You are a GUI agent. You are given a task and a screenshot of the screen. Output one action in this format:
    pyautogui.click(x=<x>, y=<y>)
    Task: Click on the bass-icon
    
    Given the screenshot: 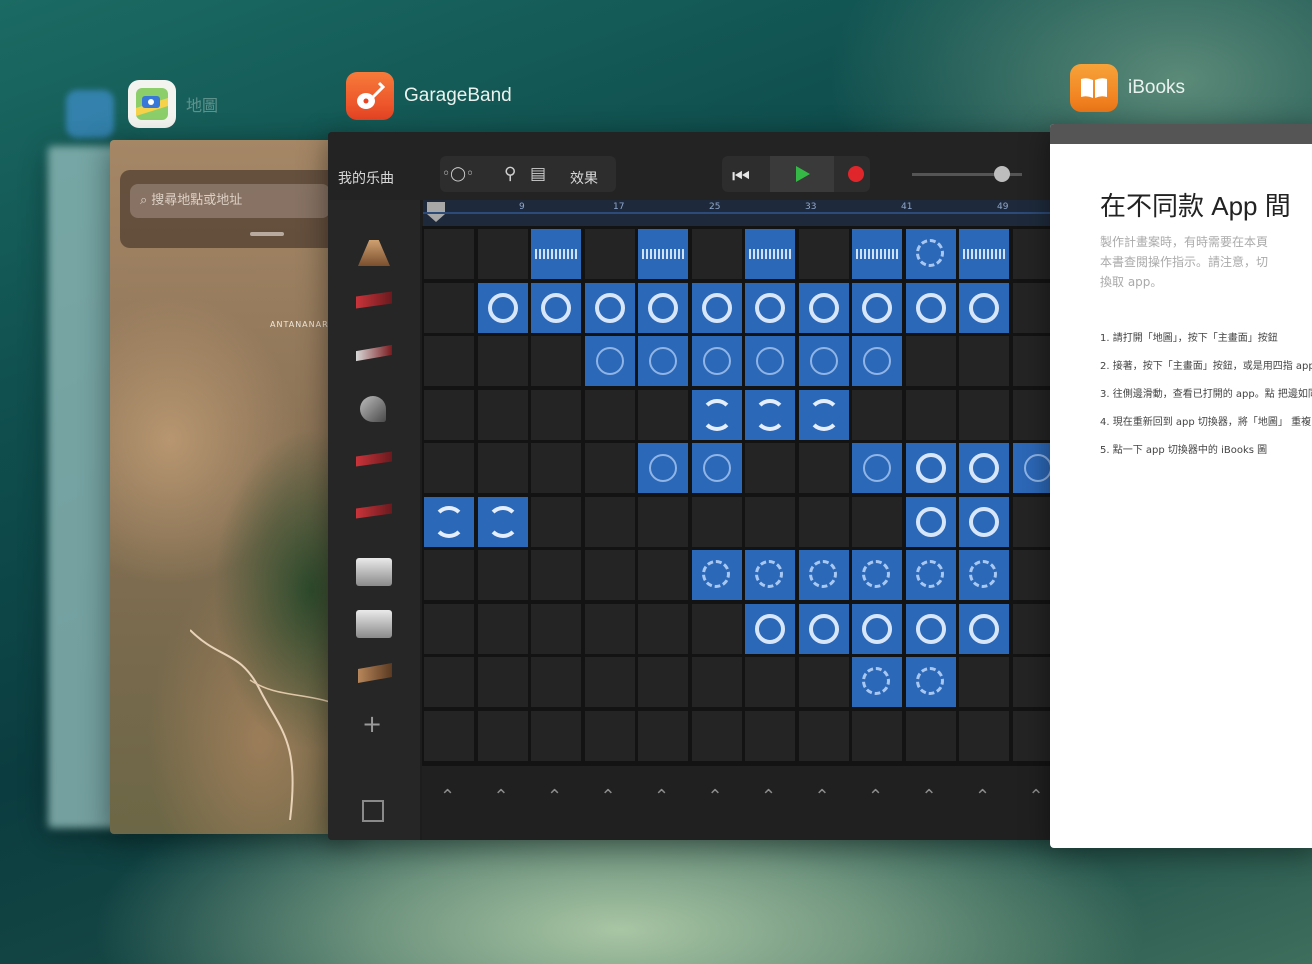 What is the action you would take?
    pyautogui.click(x=373, y=409)
    